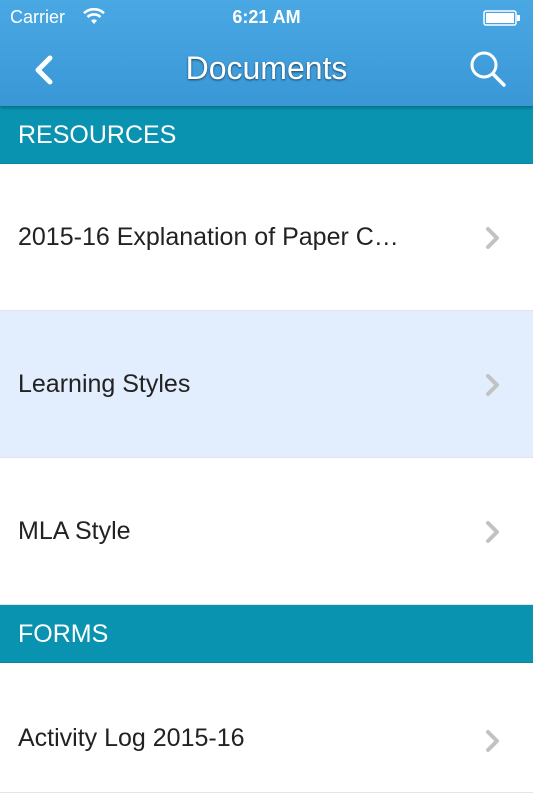  I want to click on battery-icon, so click(501, 18).